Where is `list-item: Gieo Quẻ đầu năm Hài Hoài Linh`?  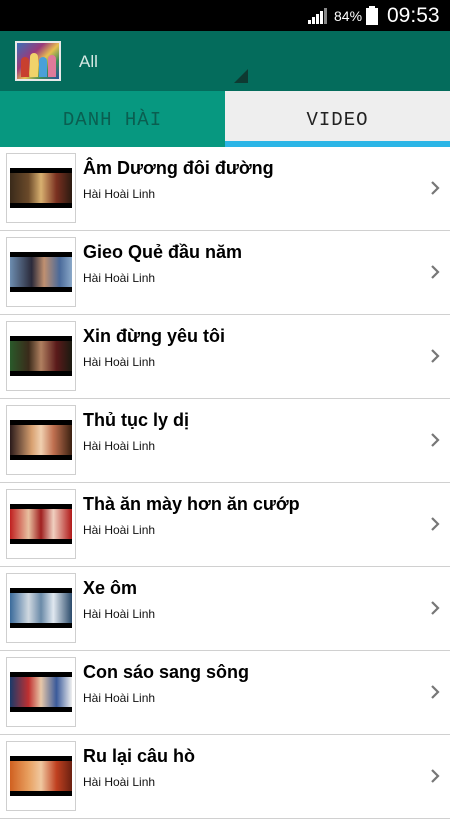 list-item: Gieo Quẻ đầu năm Hài Hoài Linh is located at coordinates (225, 273).